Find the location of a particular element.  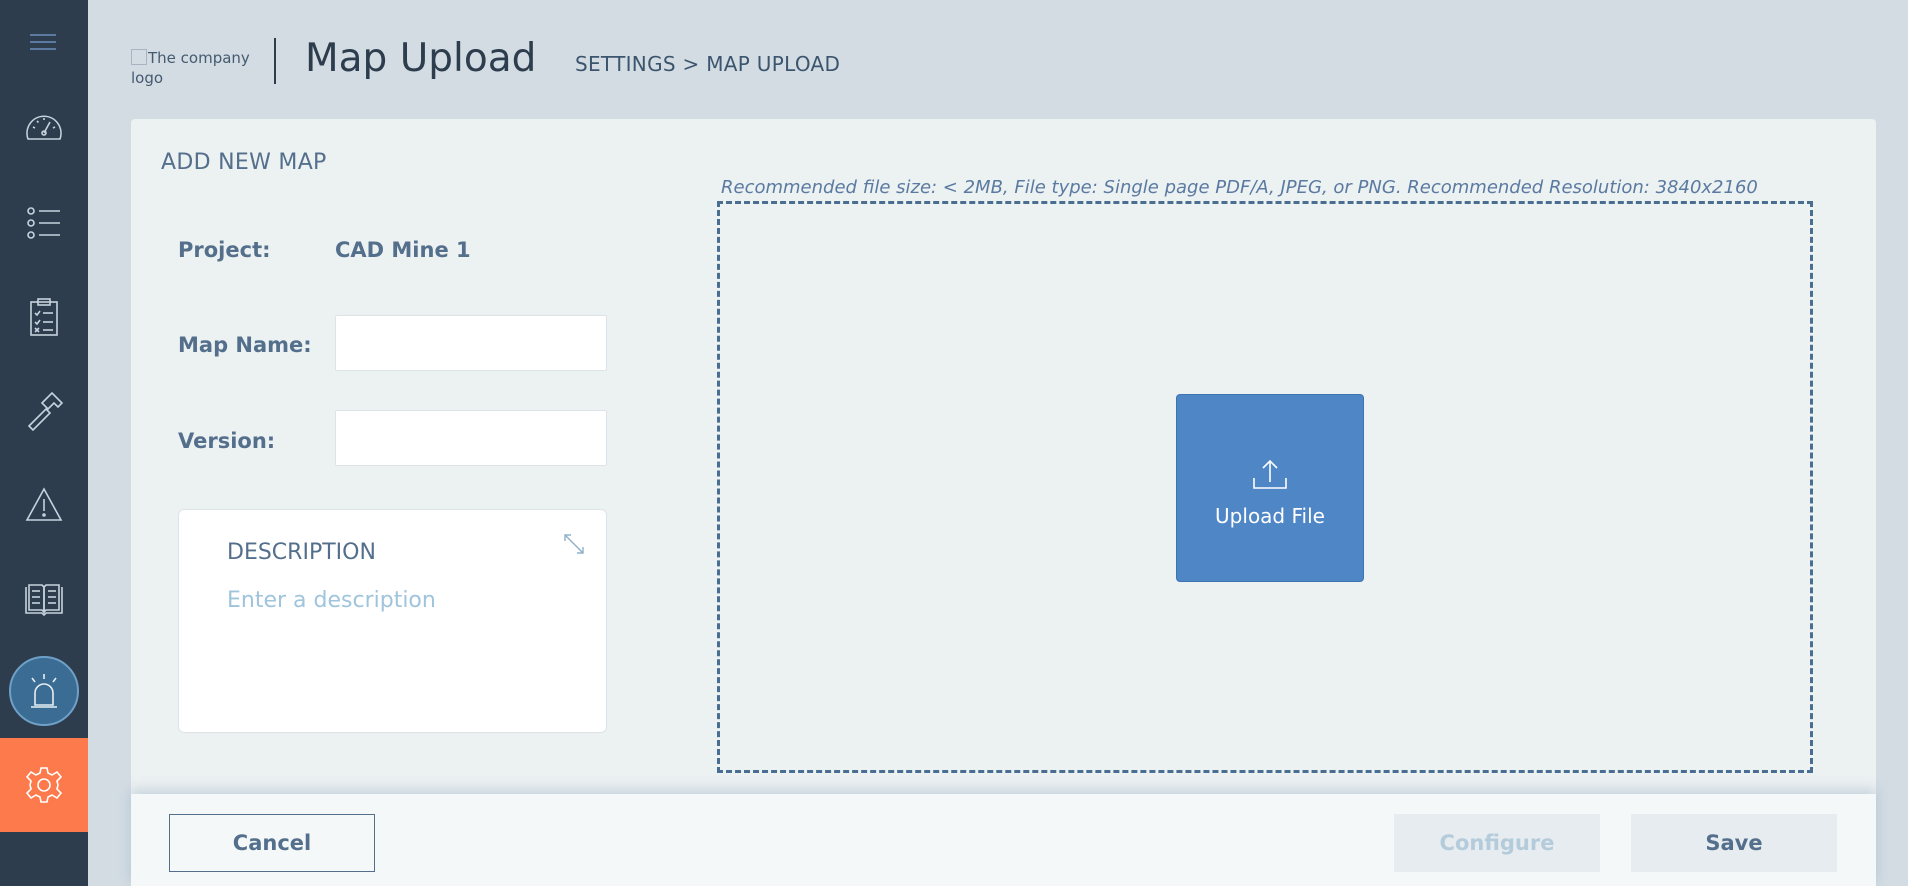

speedometer-icon is located at coordinates (44, 127).